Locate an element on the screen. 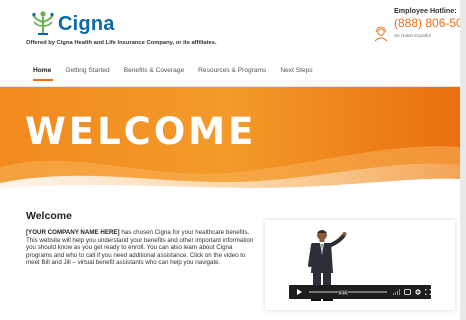  banner-title: WELCOME is located at coordinates (141, 131).